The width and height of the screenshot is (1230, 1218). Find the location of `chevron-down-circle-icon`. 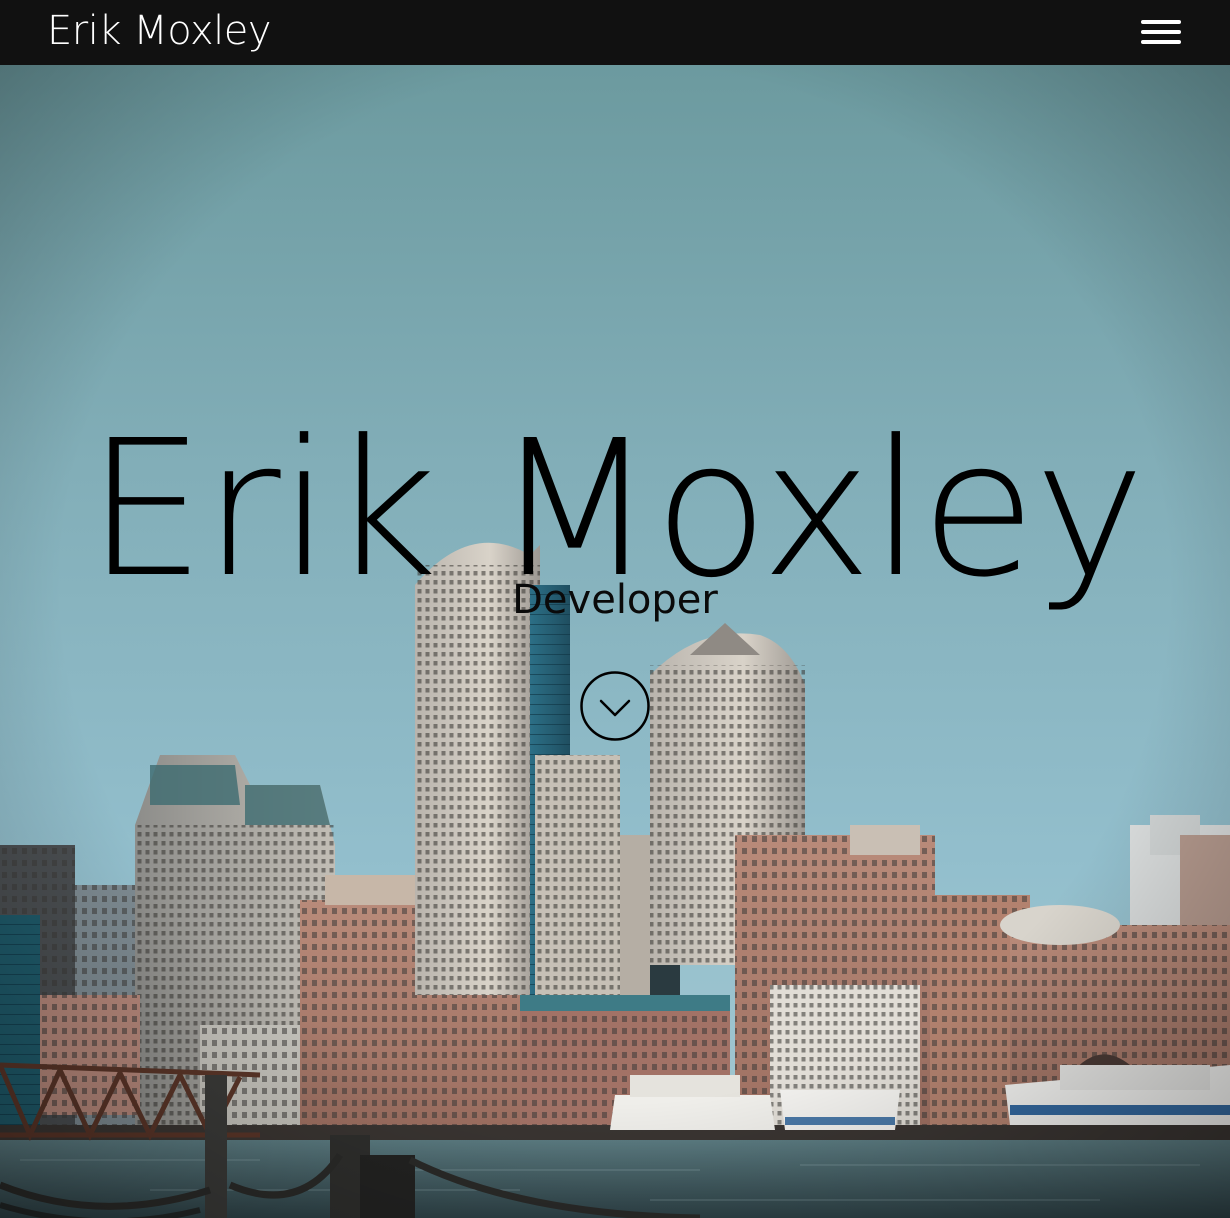

chevron-down-circle-icon is located at coordinates (615, 706).